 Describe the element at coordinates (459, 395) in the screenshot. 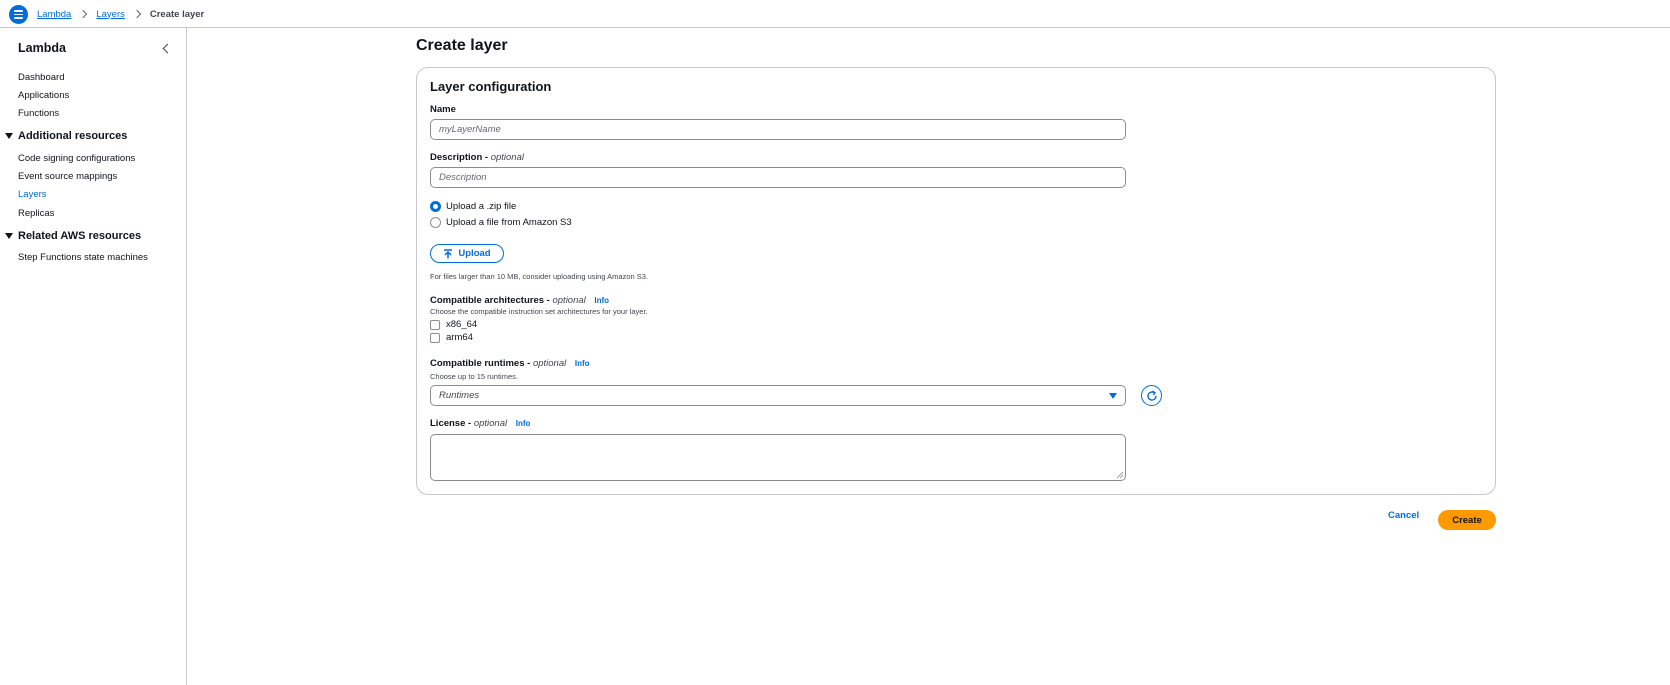

I see `runtimes-placeholder: Runtimes` at that location.